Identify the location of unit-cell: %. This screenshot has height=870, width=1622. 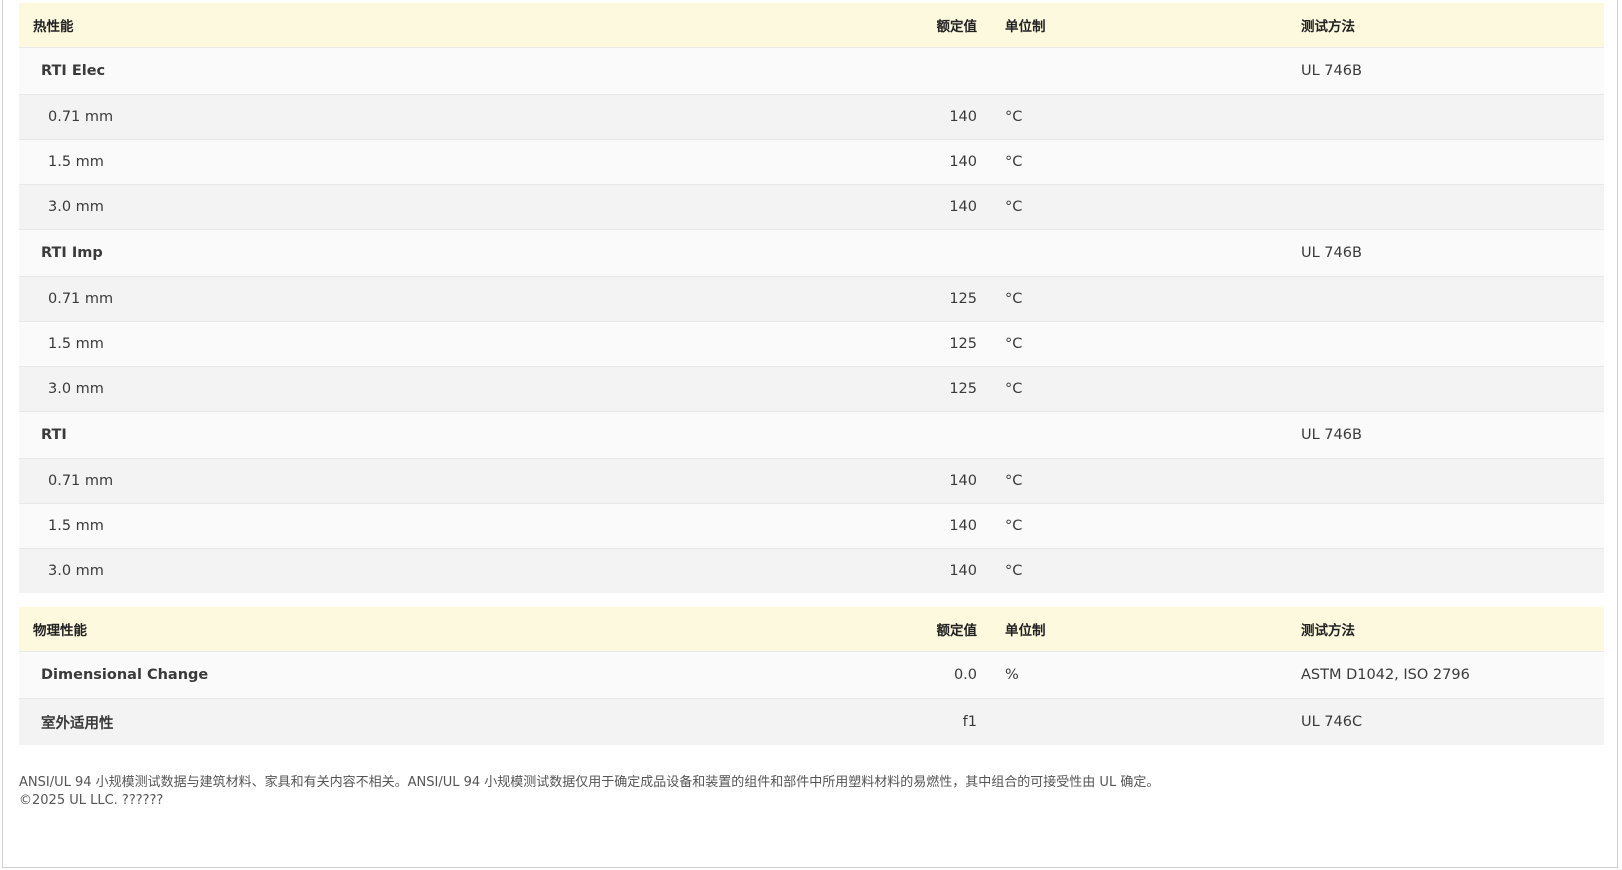
(1135, 675).